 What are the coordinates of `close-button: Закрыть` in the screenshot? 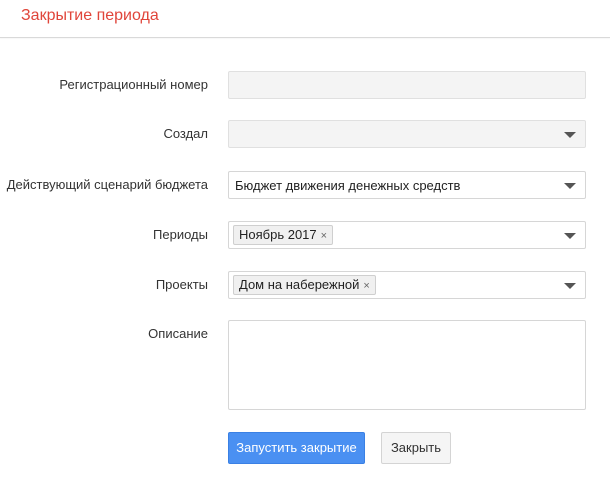 It's located at (416, 448).